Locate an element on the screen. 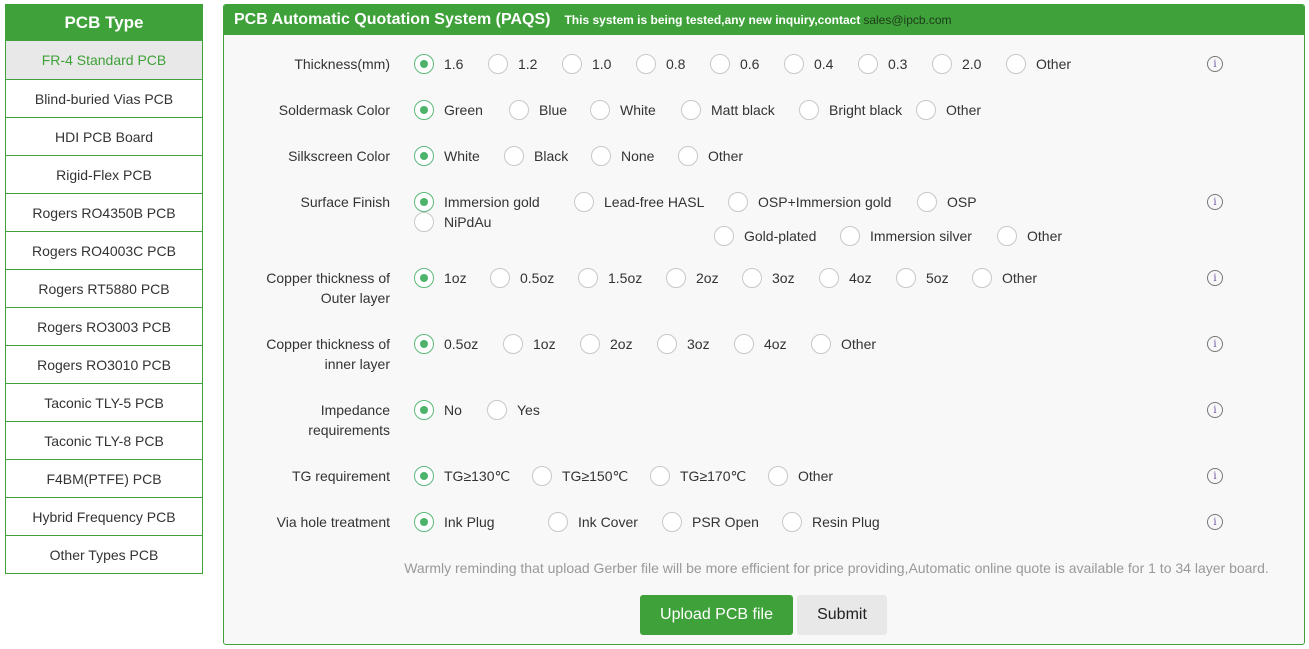 The image size is (1309, 649). radio-option: 0.6 is located at coordinates (747, 64).